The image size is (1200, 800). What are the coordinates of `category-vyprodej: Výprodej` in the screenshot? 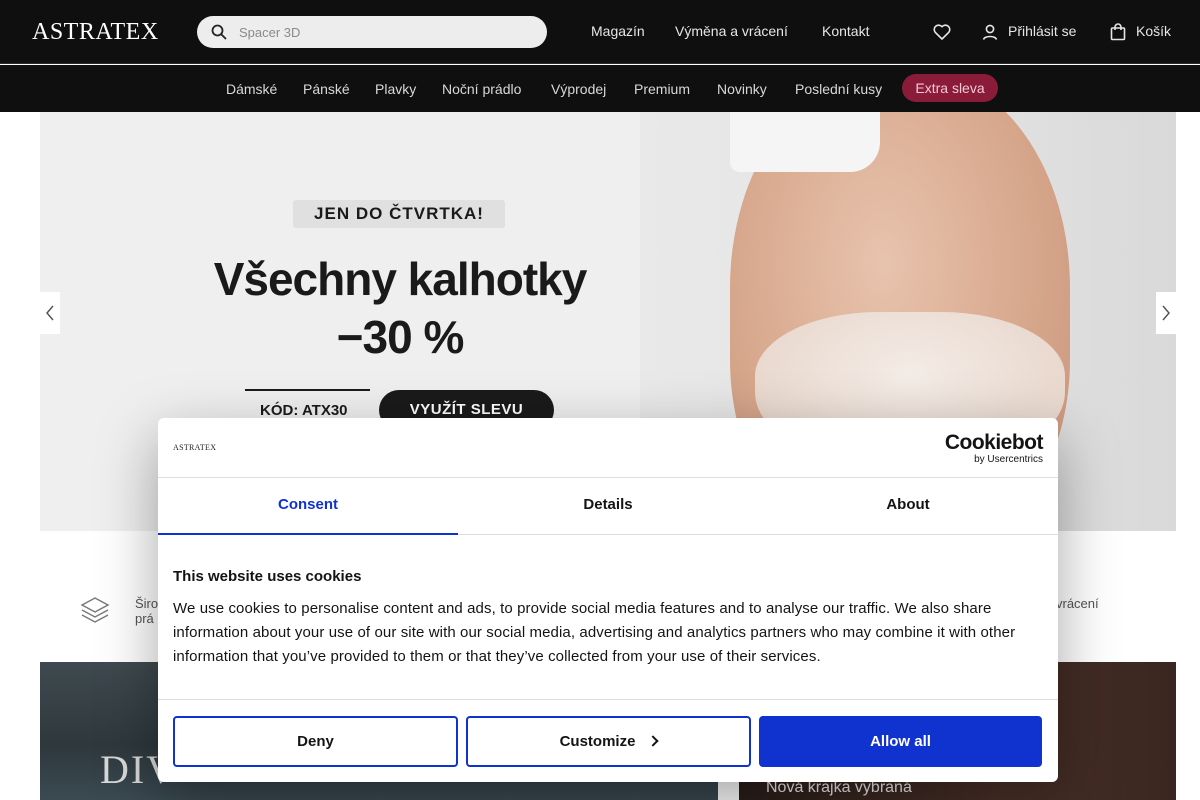 It's located at (578, 89).